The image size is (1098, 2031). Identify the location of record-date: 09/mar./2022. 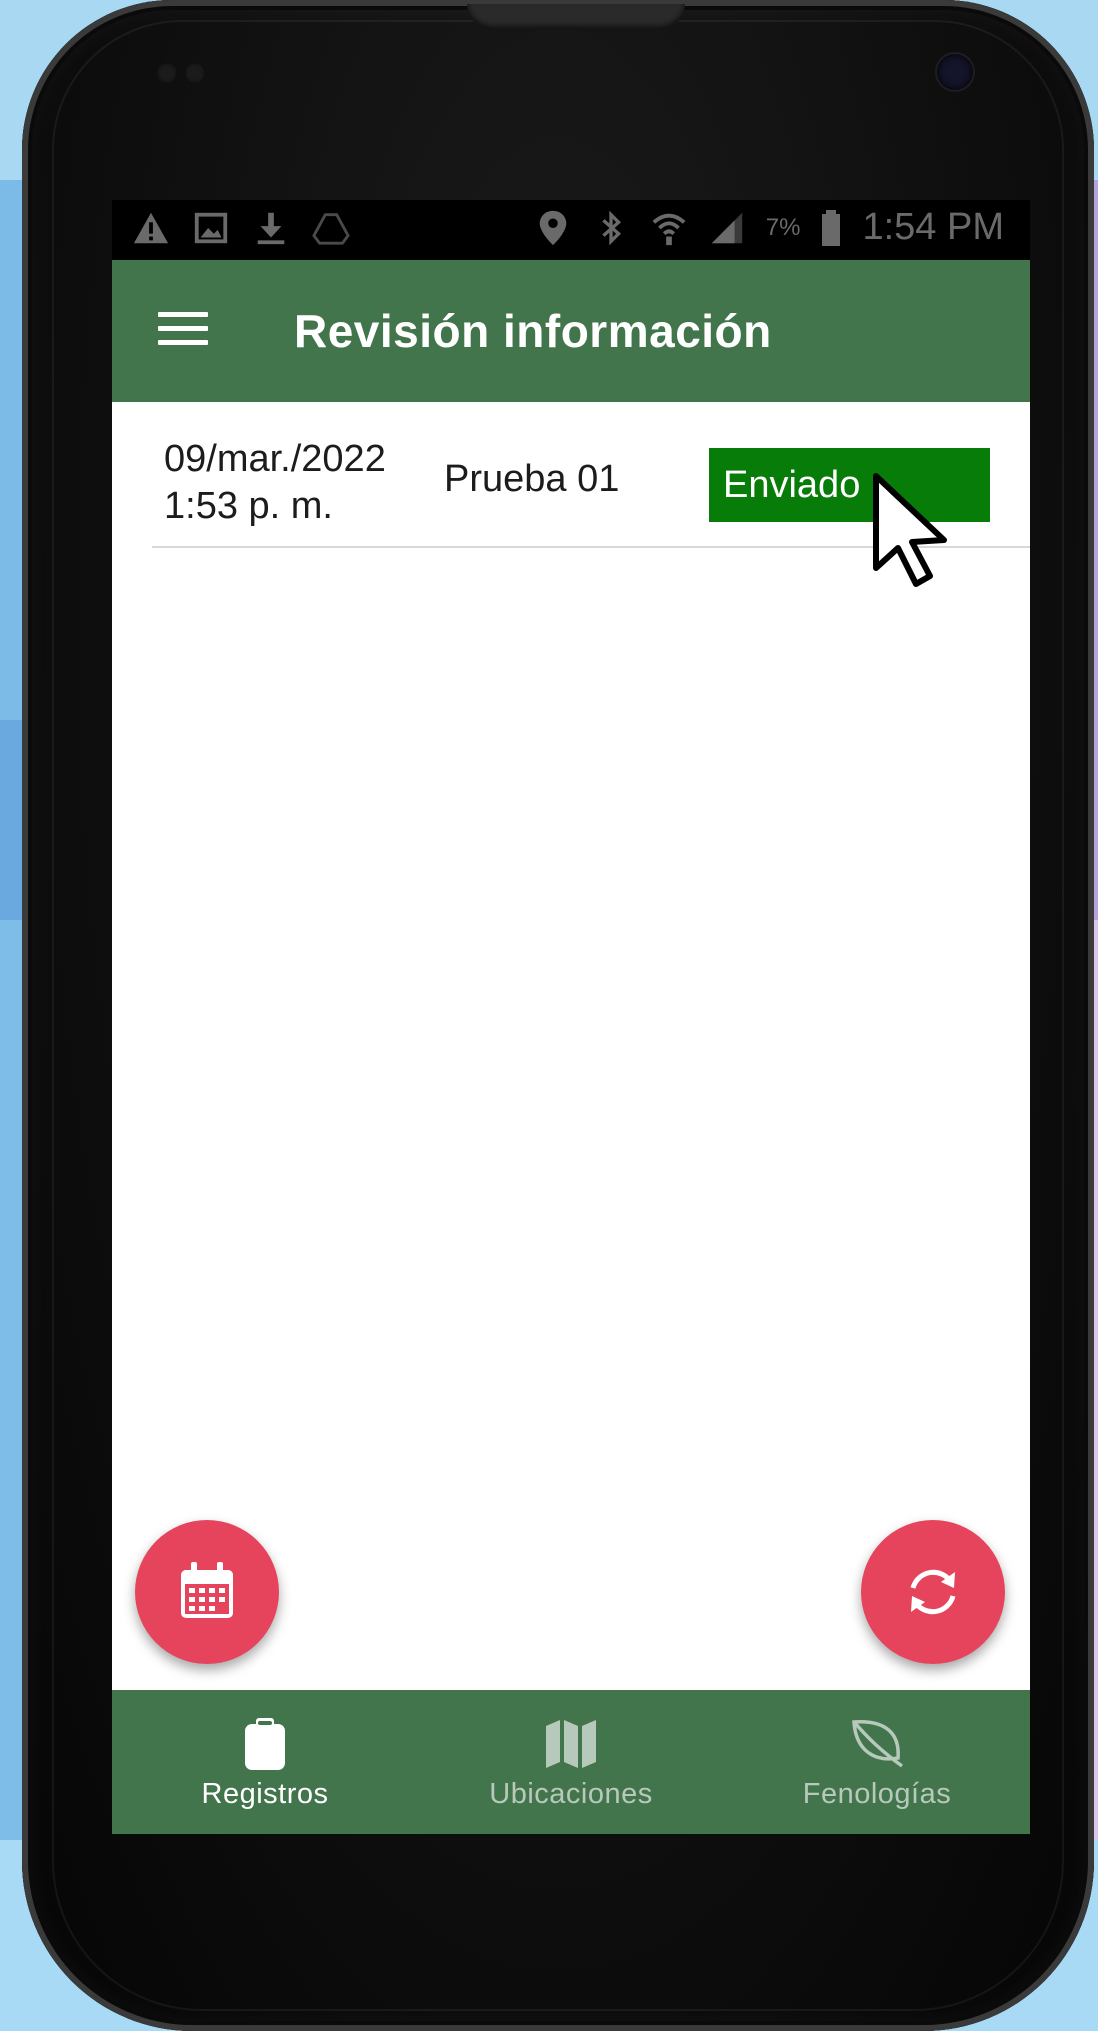
(275, 459).